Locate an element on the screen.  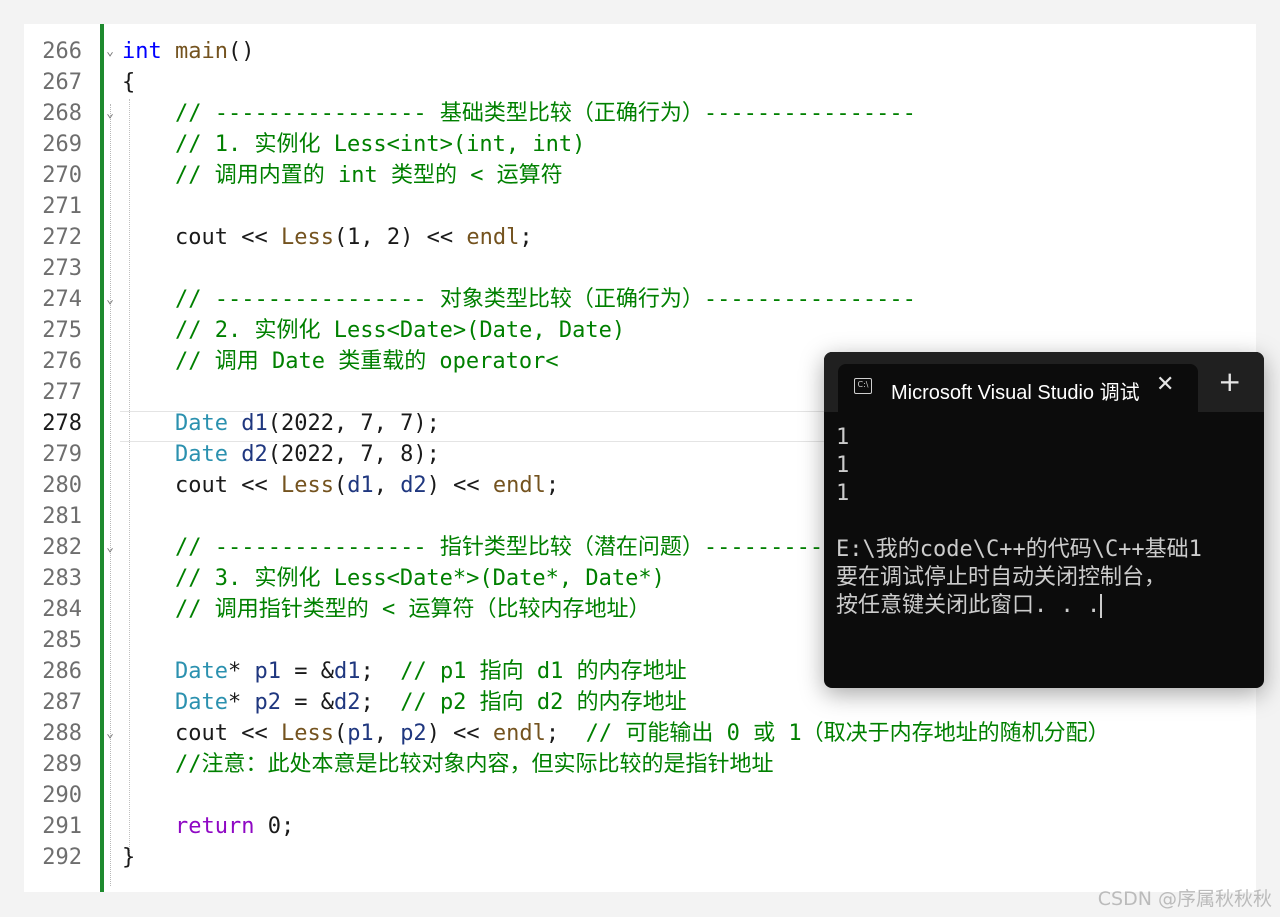
line-number: 267 is located at coordinates (62, 82).